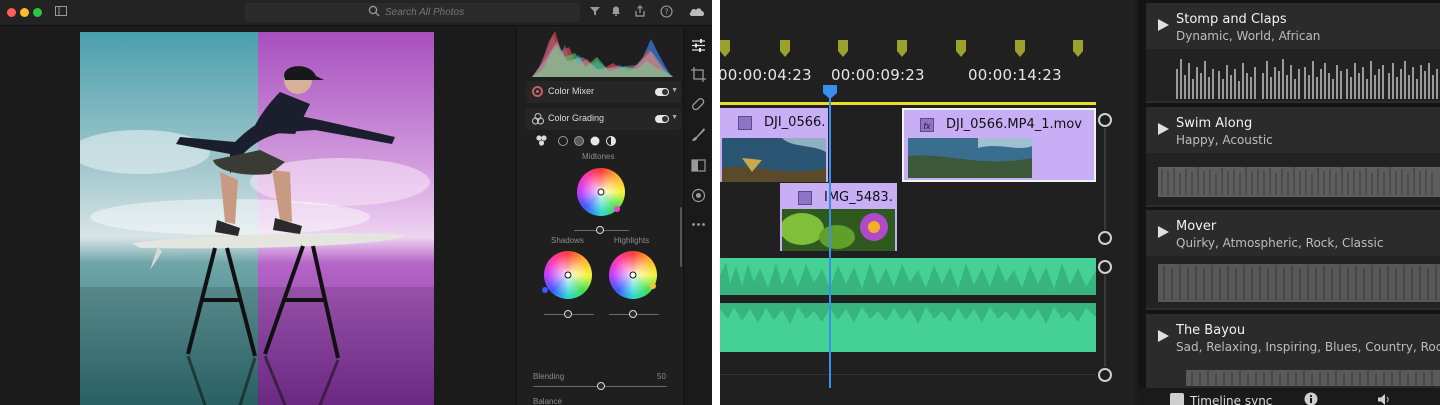 This screenshot has height=405, width=1440. I want to click on video-clip: DJI_0566., so click(774, 145).